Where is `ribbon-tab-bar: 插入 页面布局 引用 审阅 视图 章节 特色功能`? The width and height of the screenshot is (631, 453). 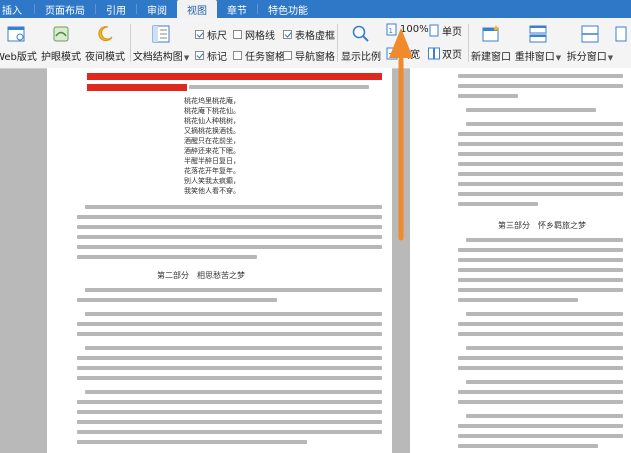
ribbon-tab-bar: 插入 页面布局 引用 审阅 视图 章节 特色功能 is located at coordinates (315, 9).